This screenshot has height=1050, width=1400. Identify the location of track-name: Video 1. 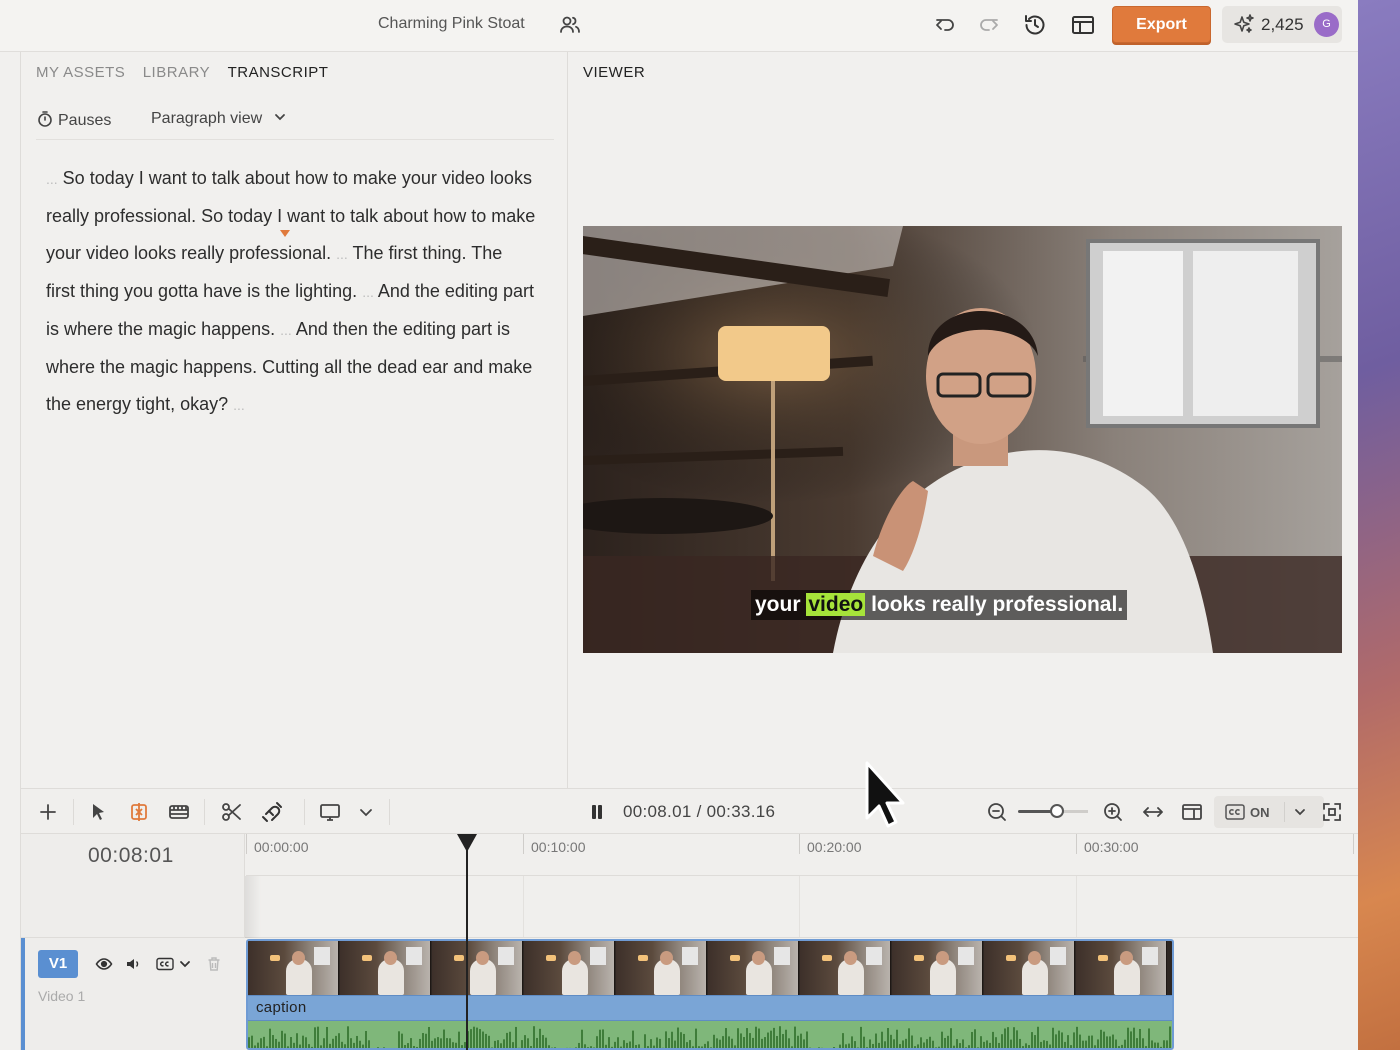
(62, 996).